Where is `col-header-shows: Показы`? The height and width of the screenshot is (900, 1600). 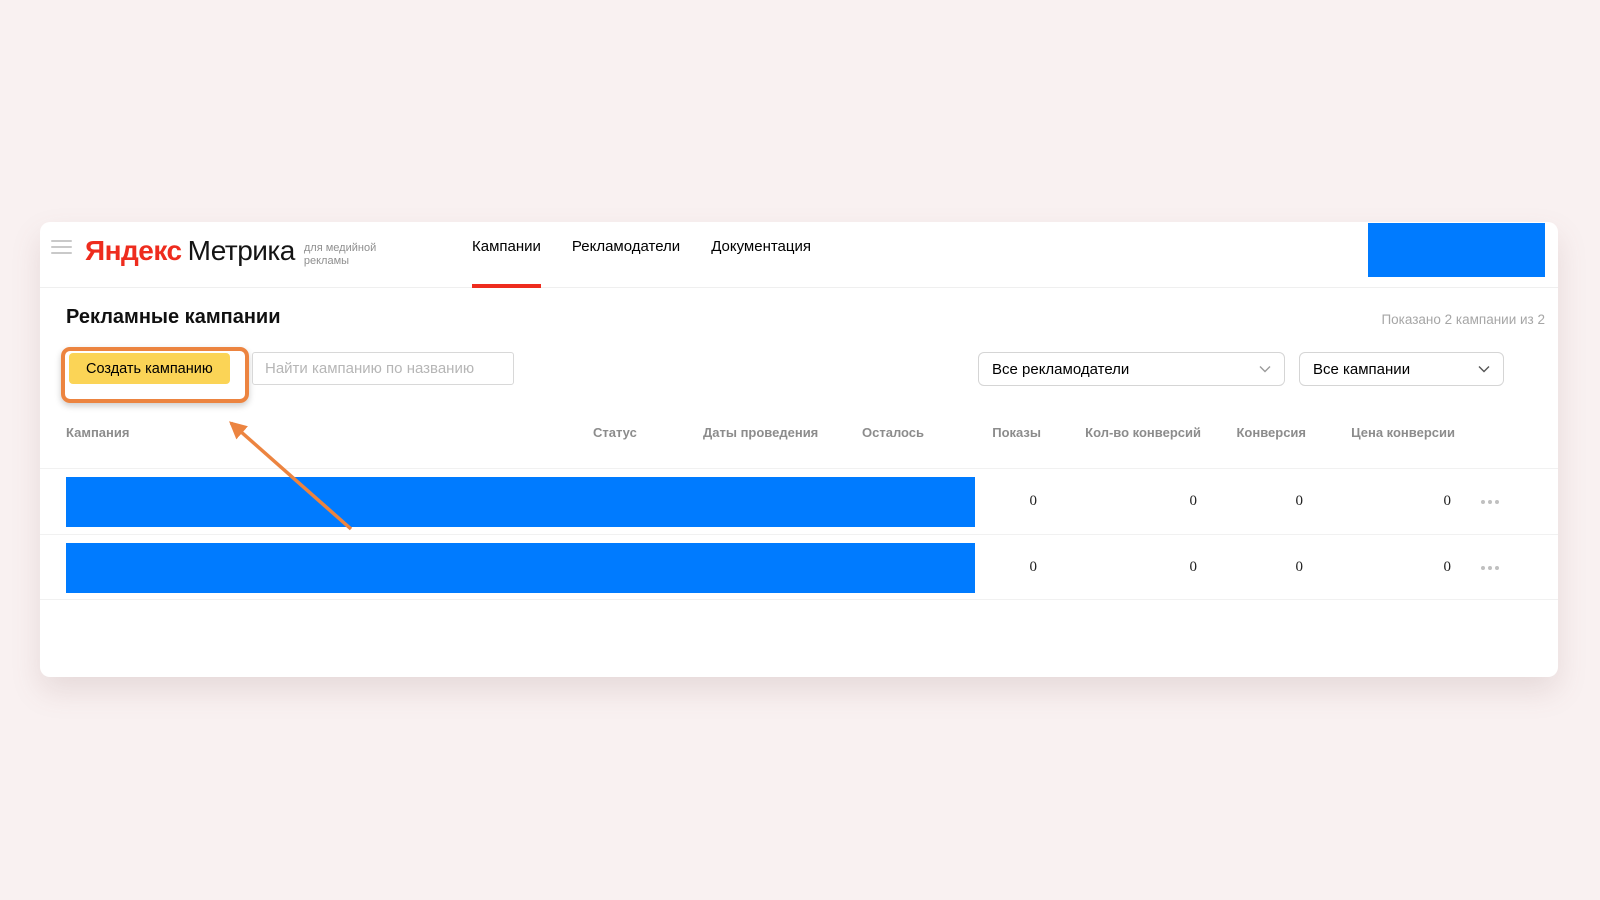
col-header-shows: Показы is located at coordinates (1016, 432).